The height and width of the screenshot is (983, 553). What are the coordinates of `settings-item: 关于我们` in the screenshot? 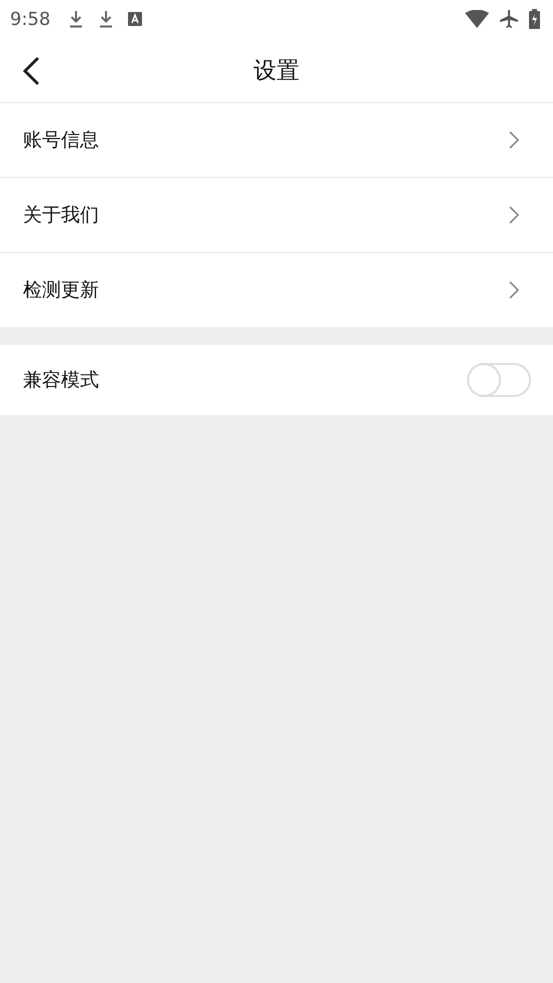 It's located at (276, 215).